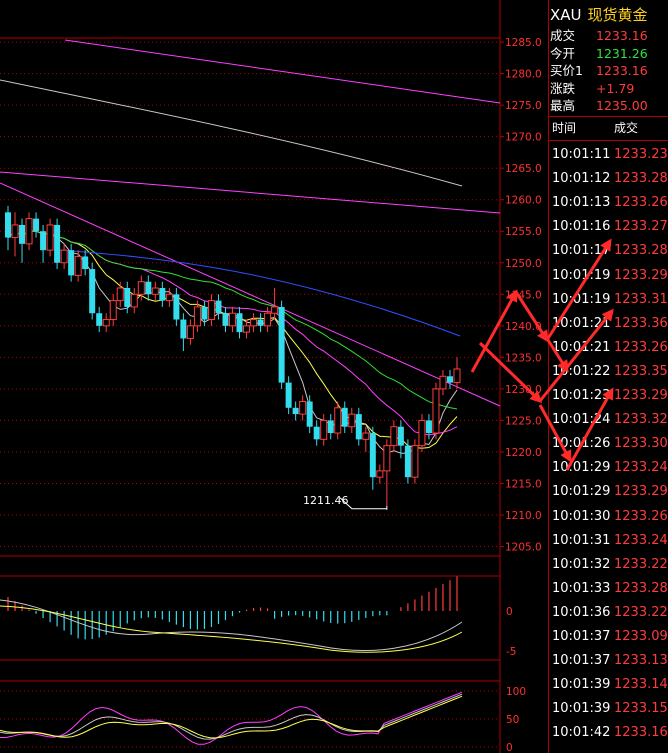 The image size is (668, 753). I want to click on price-axis-label: 1245.0, so click(523, 295).